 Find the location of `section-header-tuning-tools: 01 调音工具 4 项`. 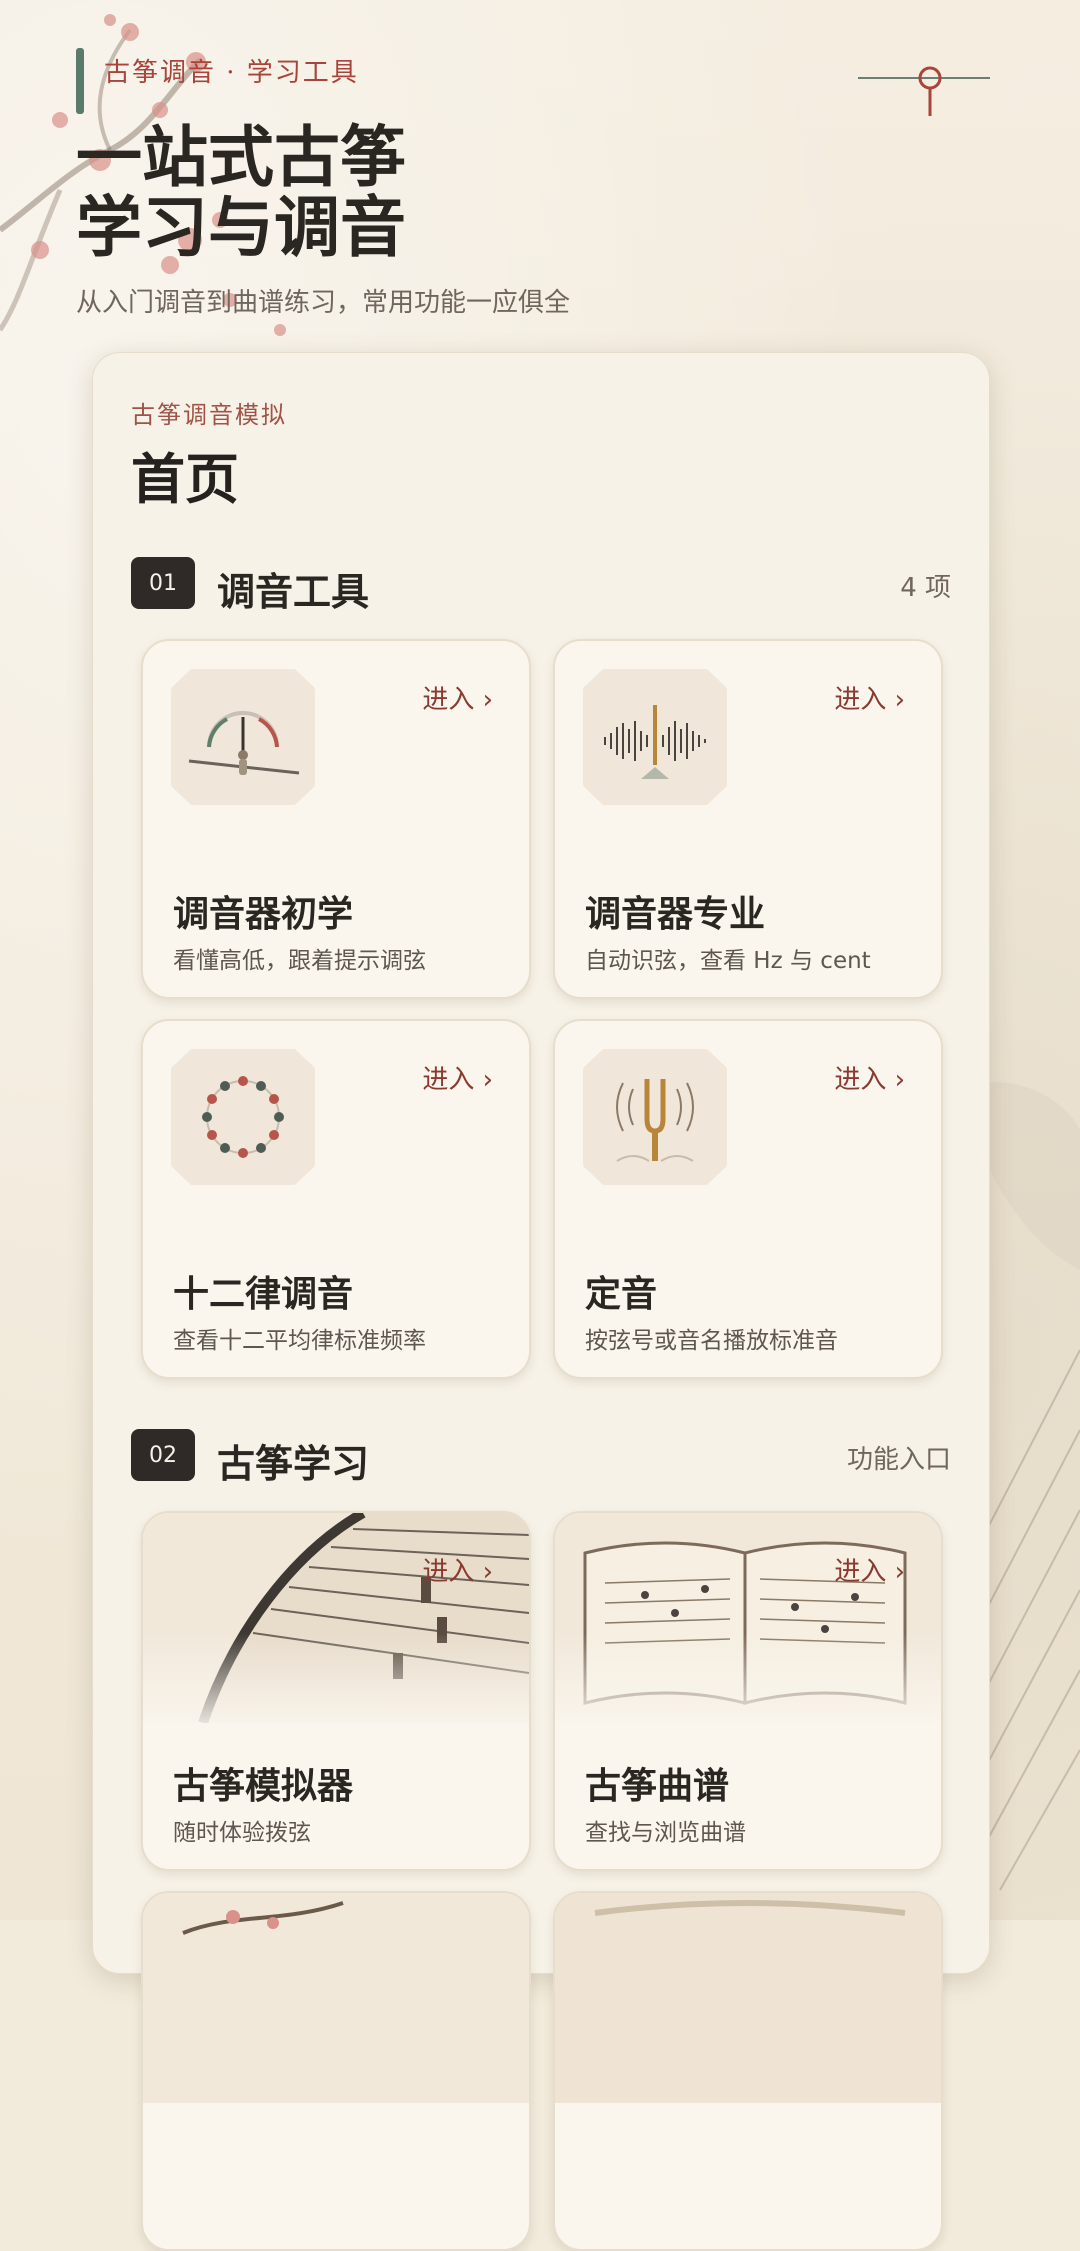

section-header-tuning-tools: 01 调音工具 4 项 is located at coordinates (541, 585).